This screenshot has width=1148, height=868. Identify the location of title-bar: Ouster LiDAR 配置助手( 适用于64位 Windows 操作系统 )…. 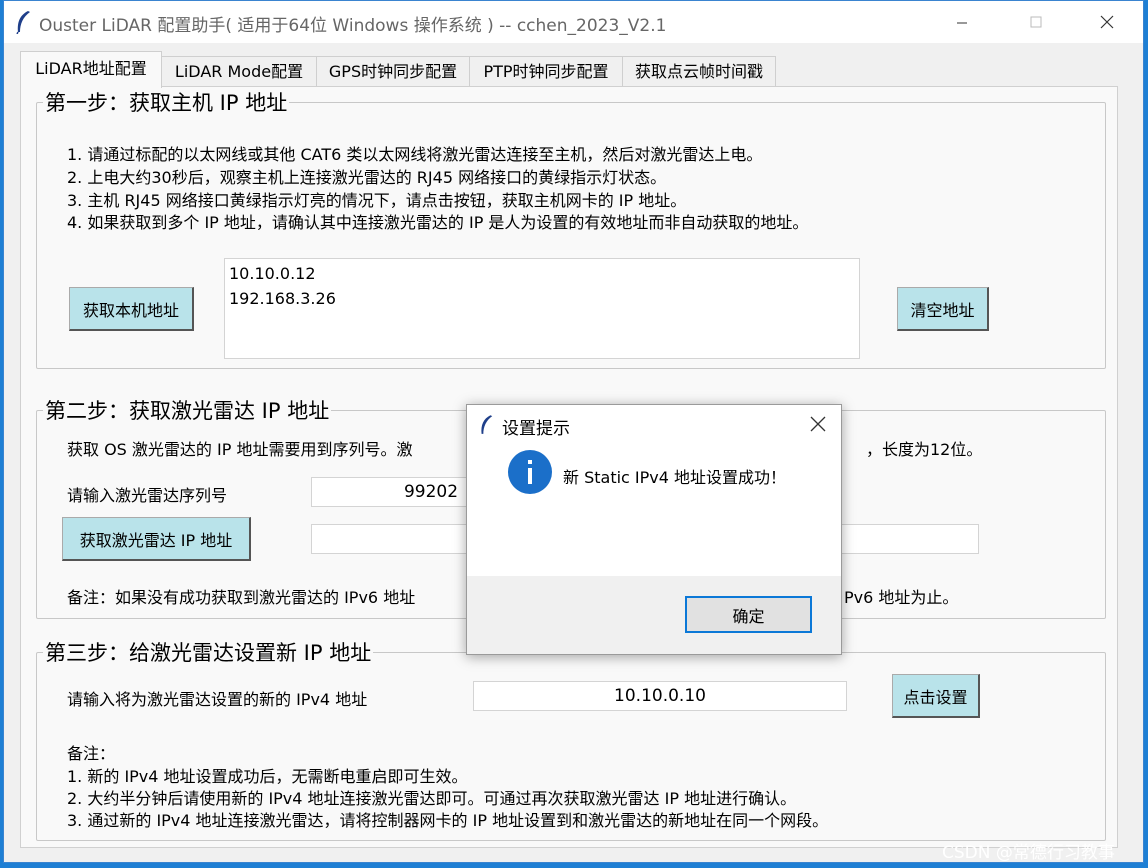
(573, 22).